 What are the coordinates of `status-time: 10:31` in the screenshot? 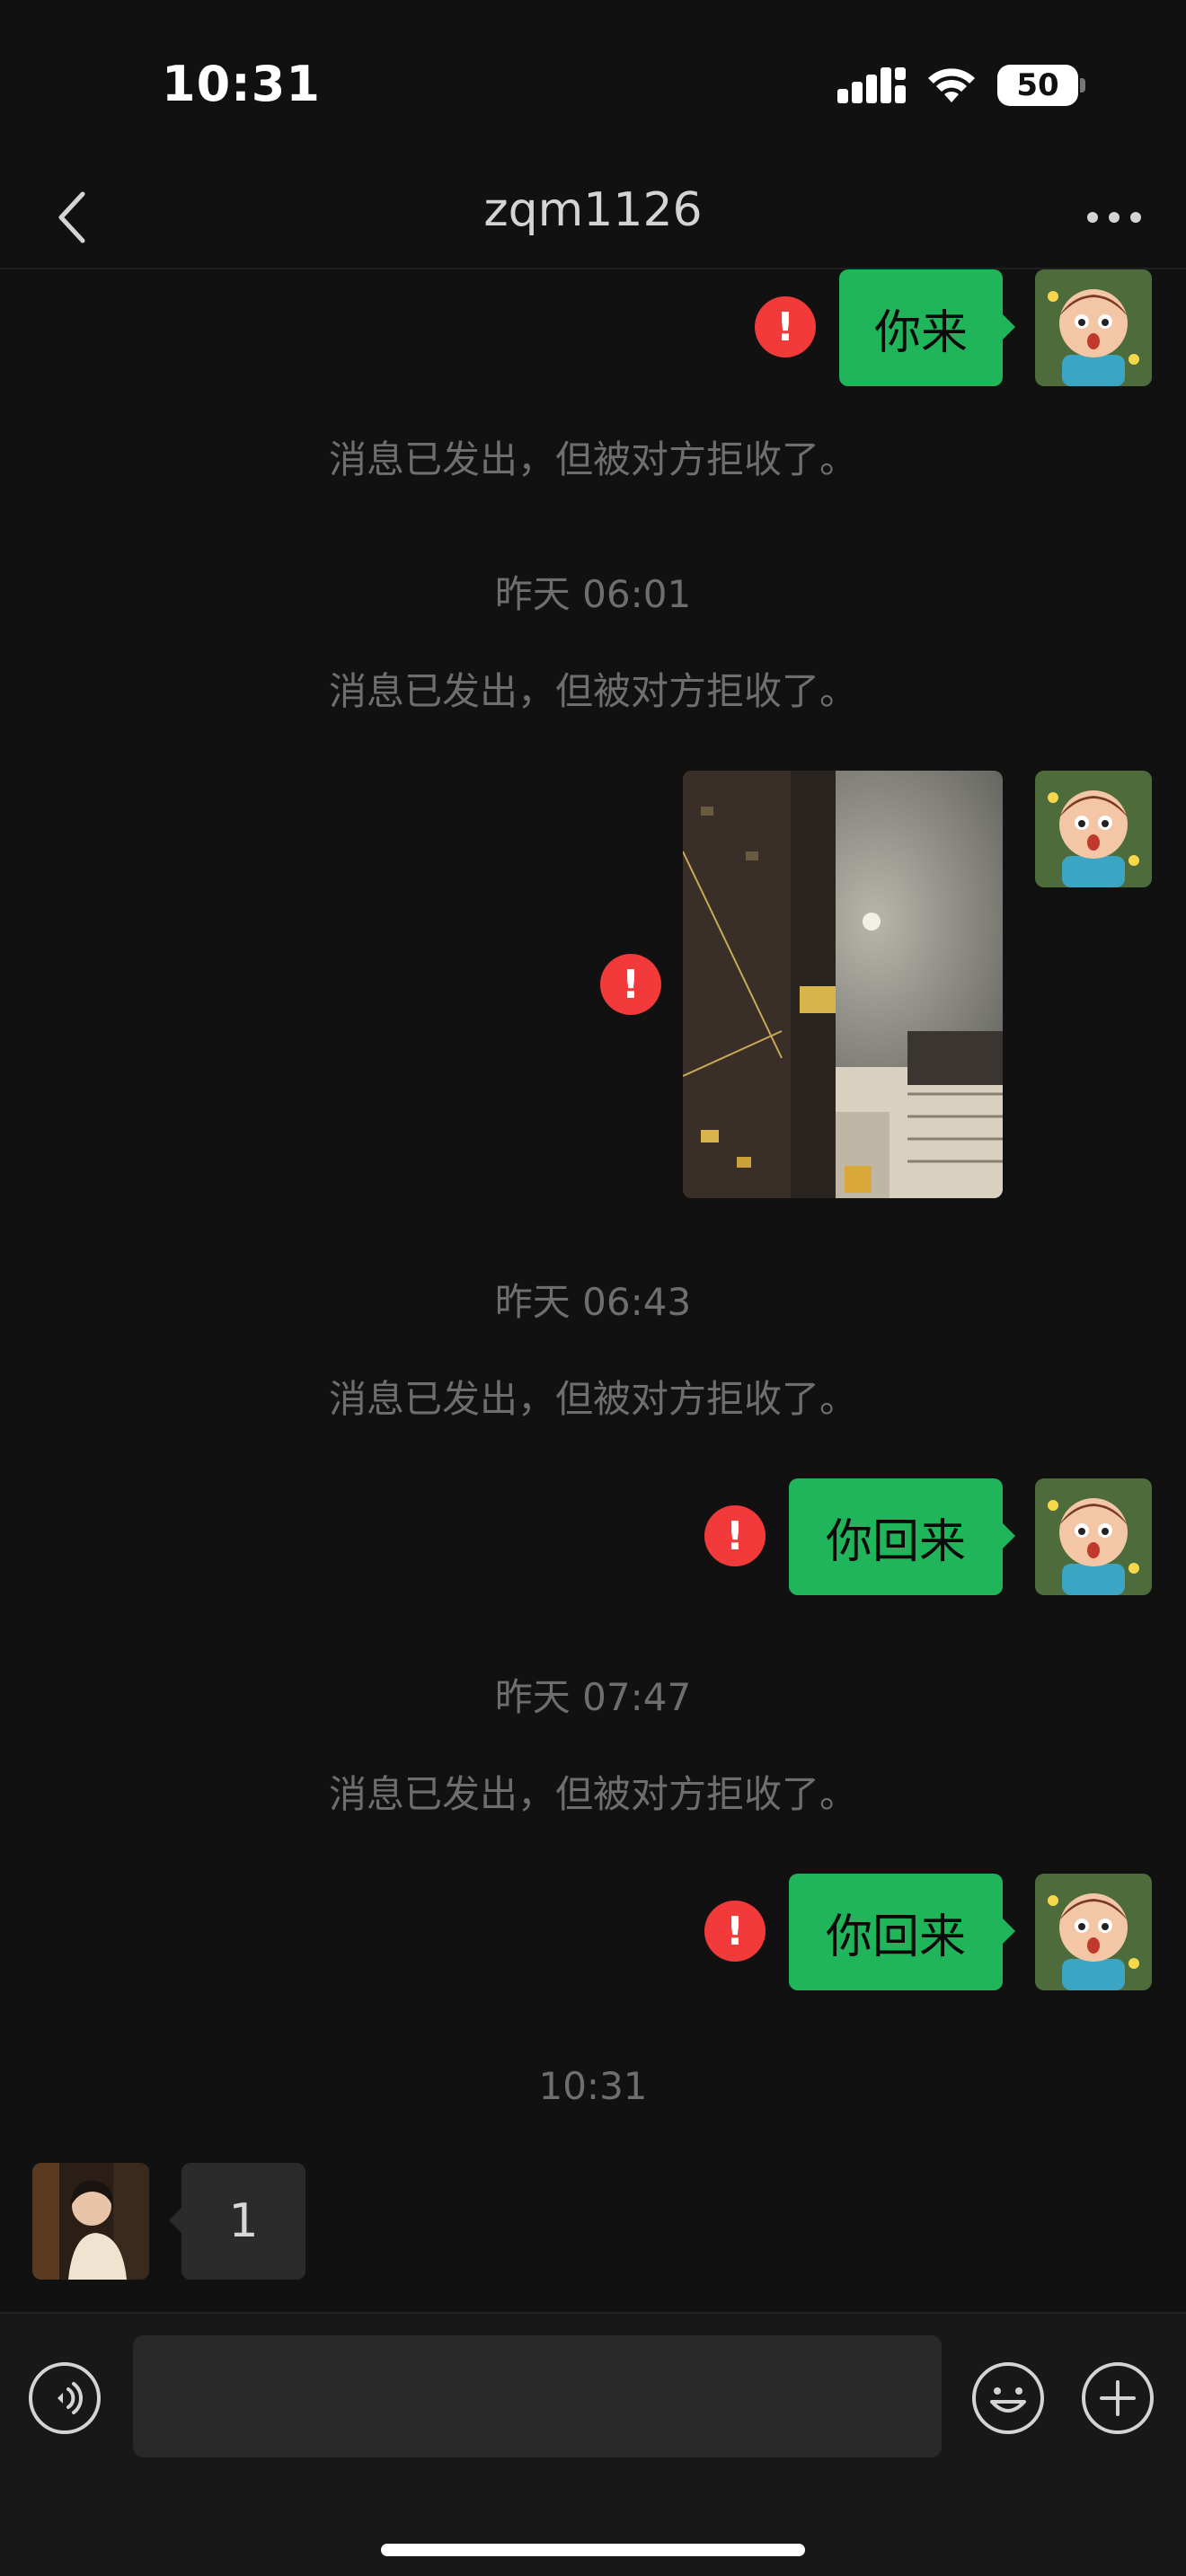 It's located at (241, 84).